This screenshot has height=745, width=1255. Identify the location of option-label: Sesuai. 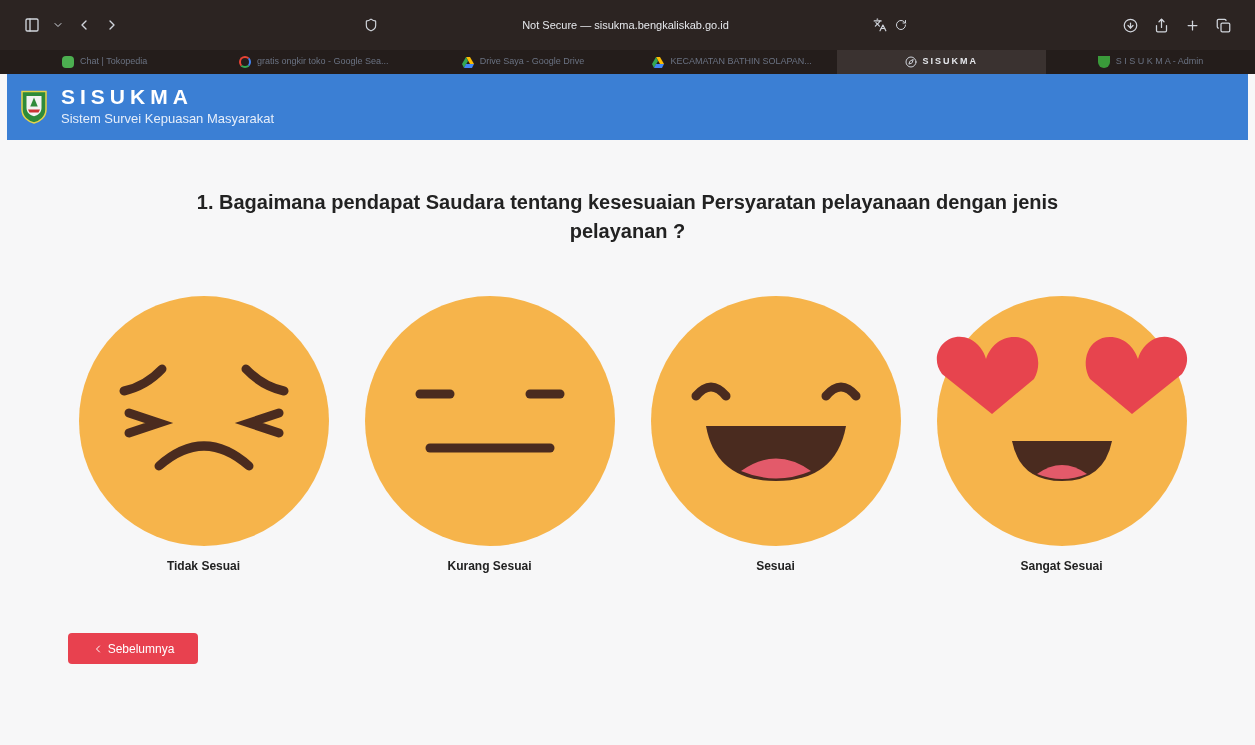
(775, 566).